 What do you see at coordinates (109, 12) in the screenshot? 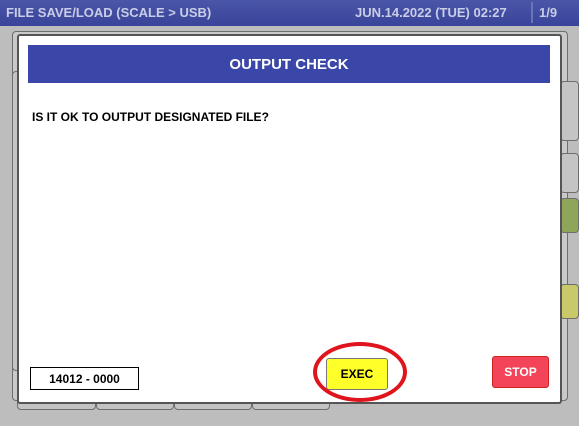
I see `screen-title: FILE SAVE/LOAD (SCALE > USB)` at bounding box center [109, 12].